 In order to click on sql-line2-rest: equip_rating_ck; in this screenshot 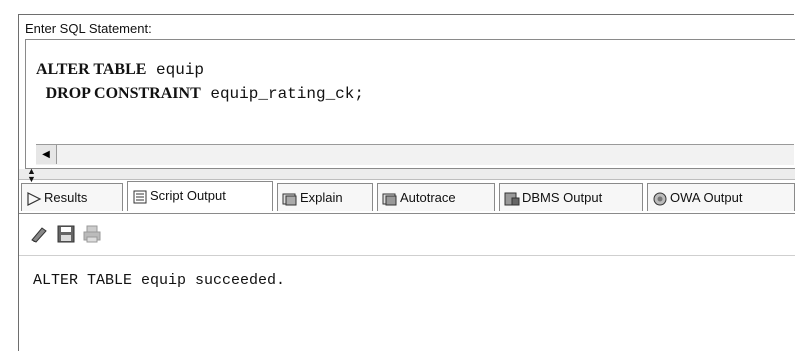, I will do `click(282, 94)`.